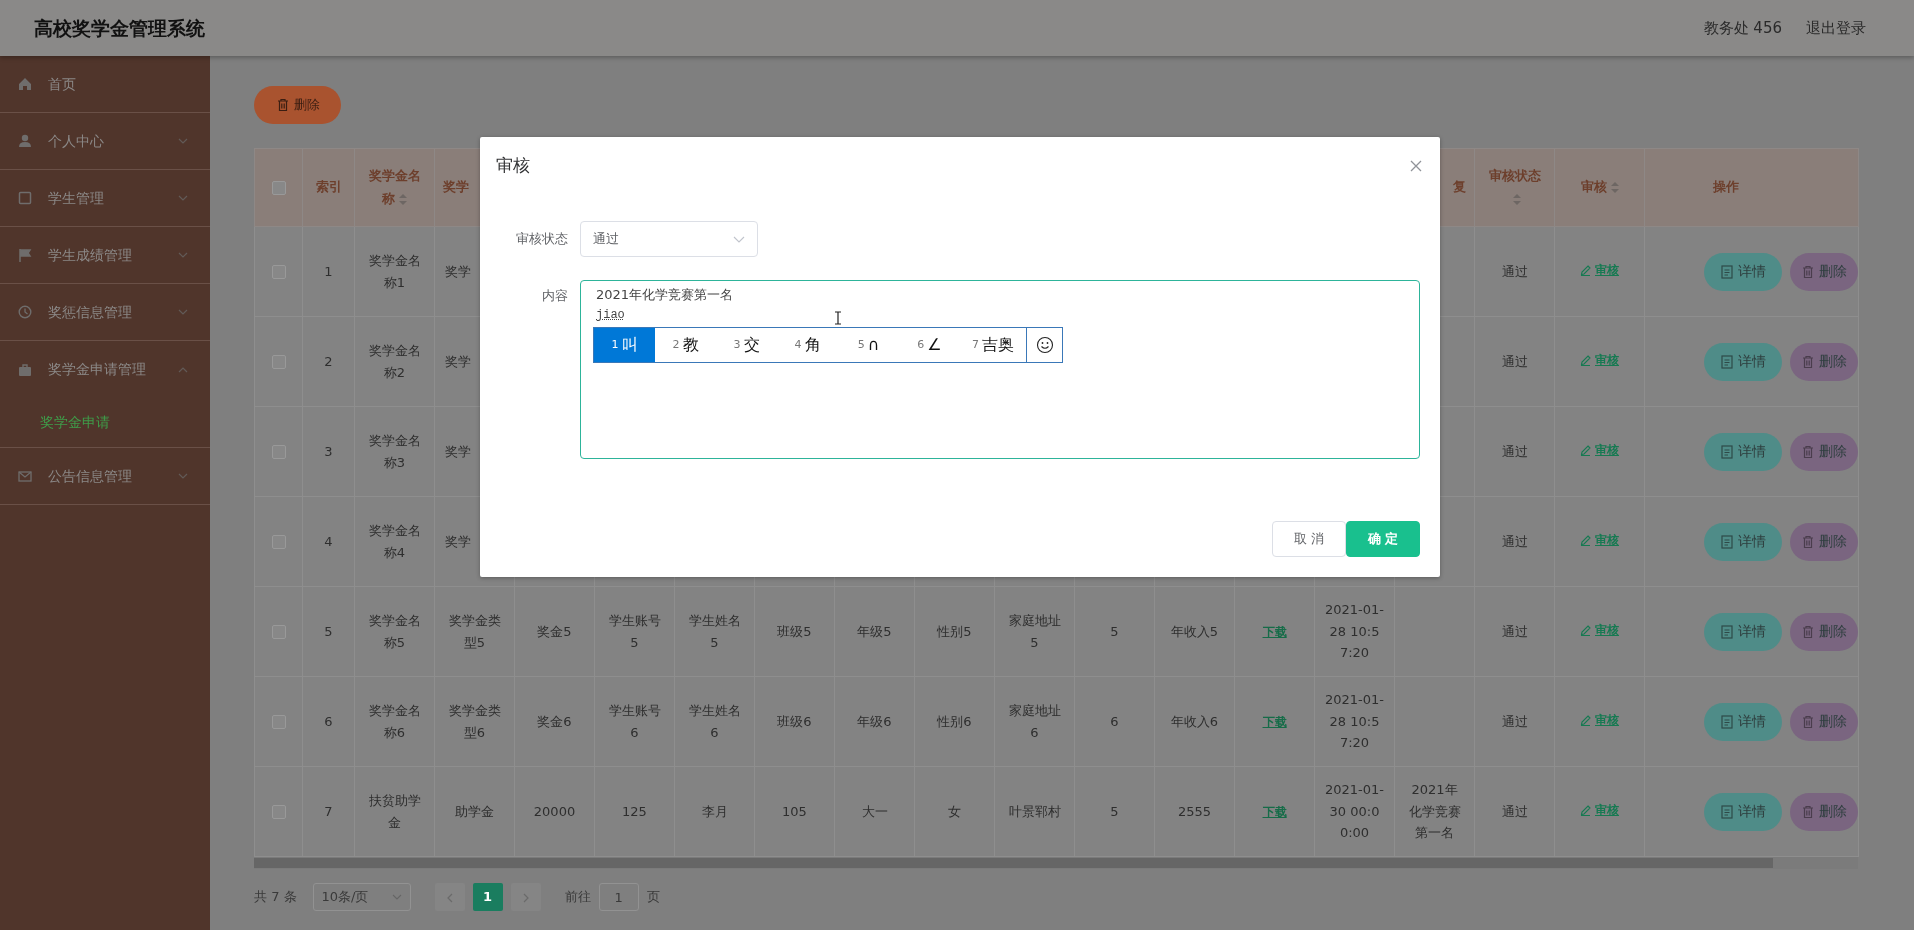  What do you see at coordinates (1383, 539) in the screenshot?
I see `confirm-button: 确 定` at bounding box center [1383, 539].